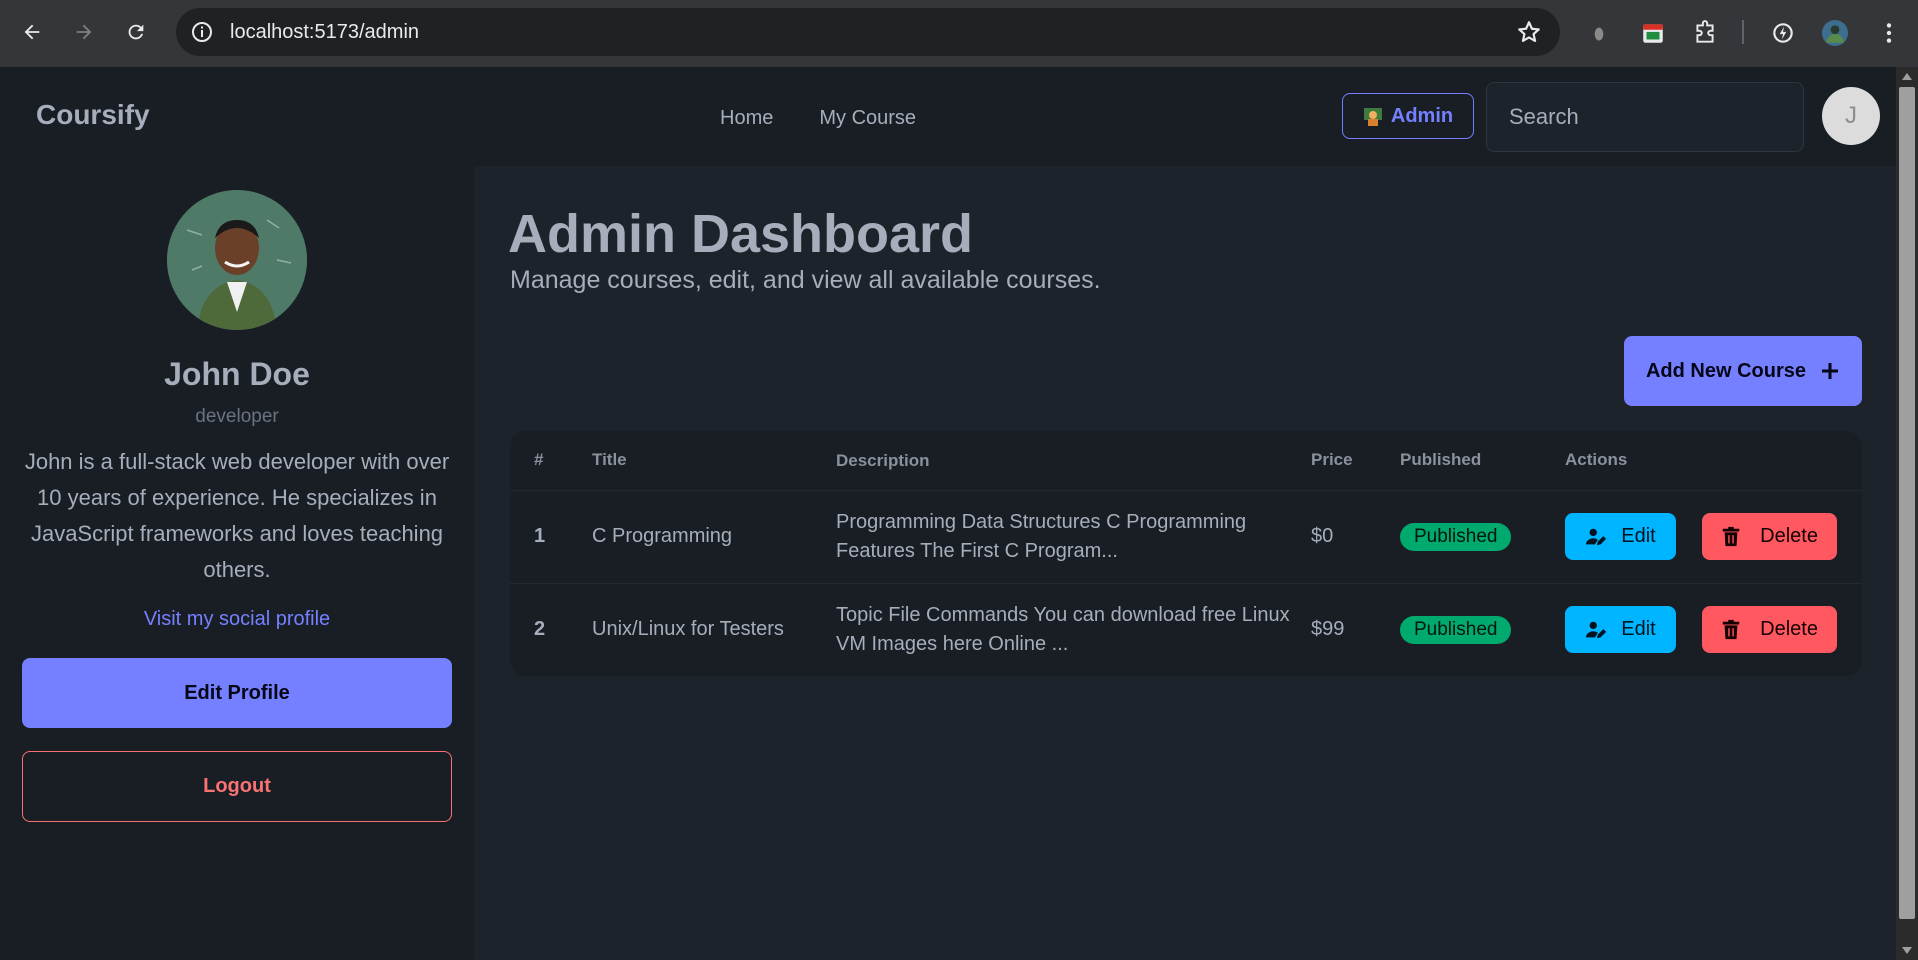  I want to click on plus-icon, so click(1830, 371).